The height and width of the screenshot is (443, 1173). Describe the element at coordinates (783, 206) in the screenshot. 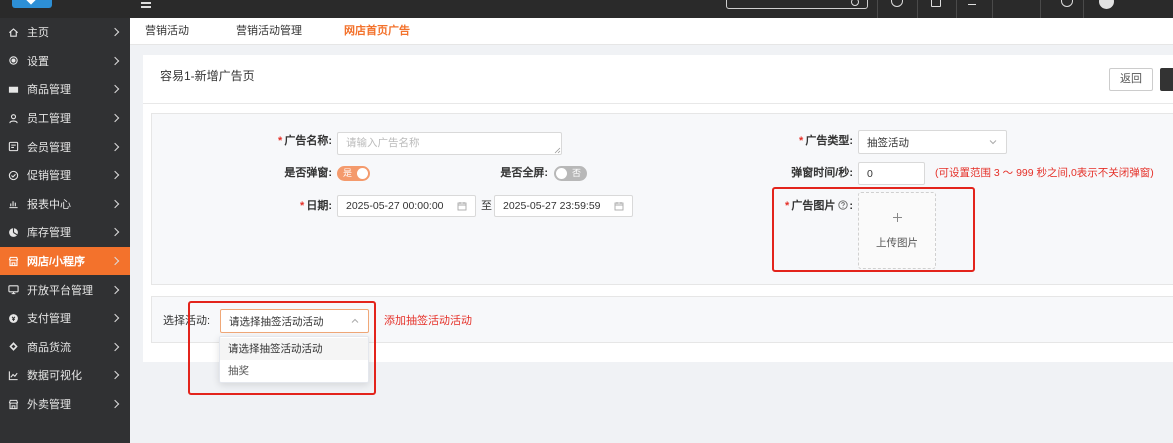

I see `ad-image-label: * 广告图片:` at that location.